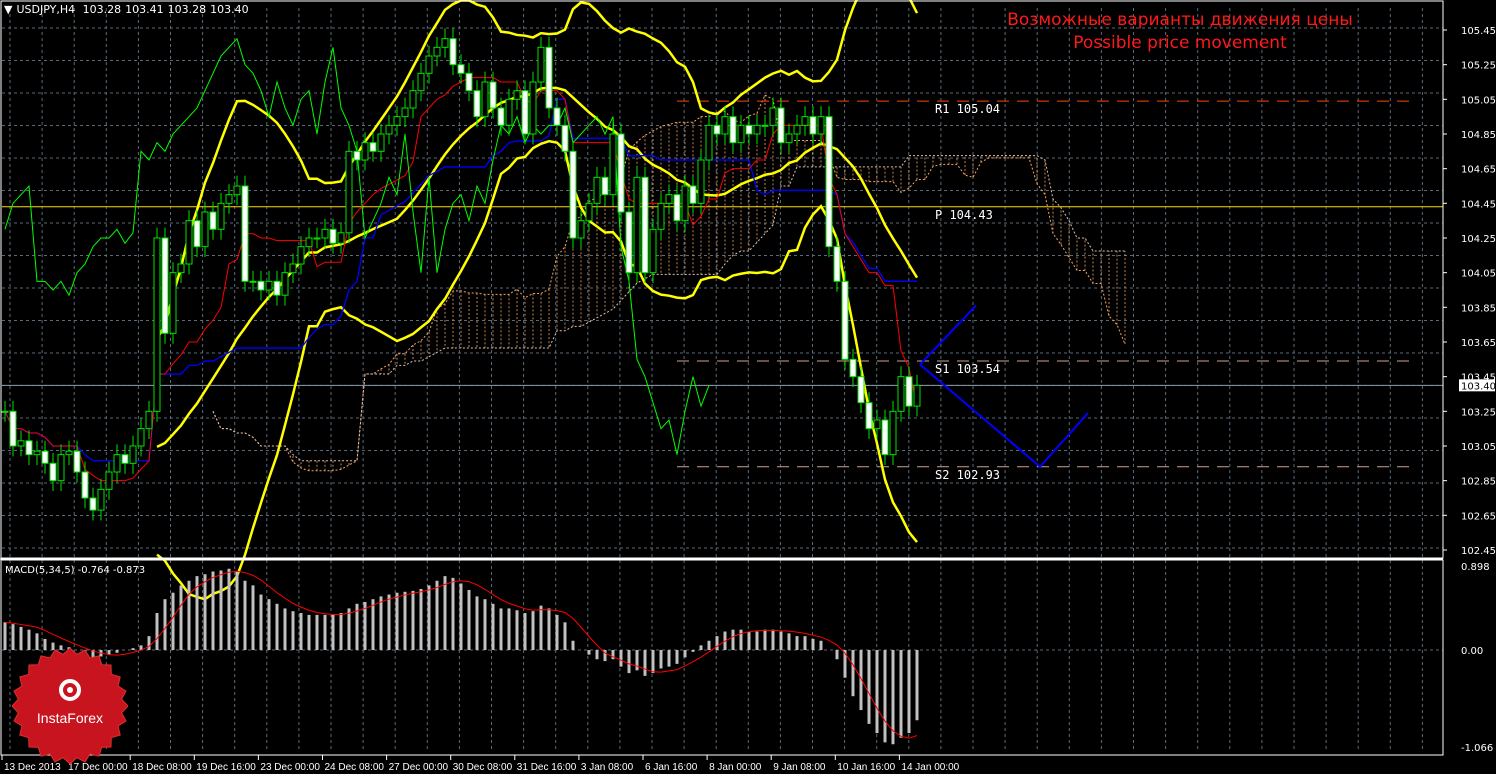  Describe the element at coordinates (1478, 204) in the screenshot. I see `y-tick-label: 104.45` at that location.